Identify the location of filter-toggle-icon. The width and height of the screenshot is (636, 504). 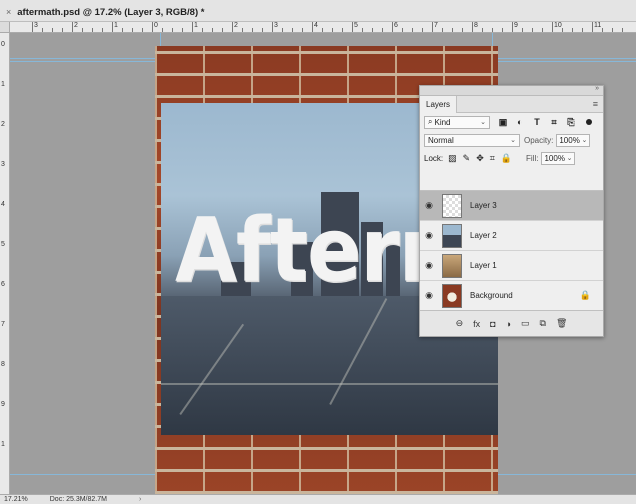
(589, 122).